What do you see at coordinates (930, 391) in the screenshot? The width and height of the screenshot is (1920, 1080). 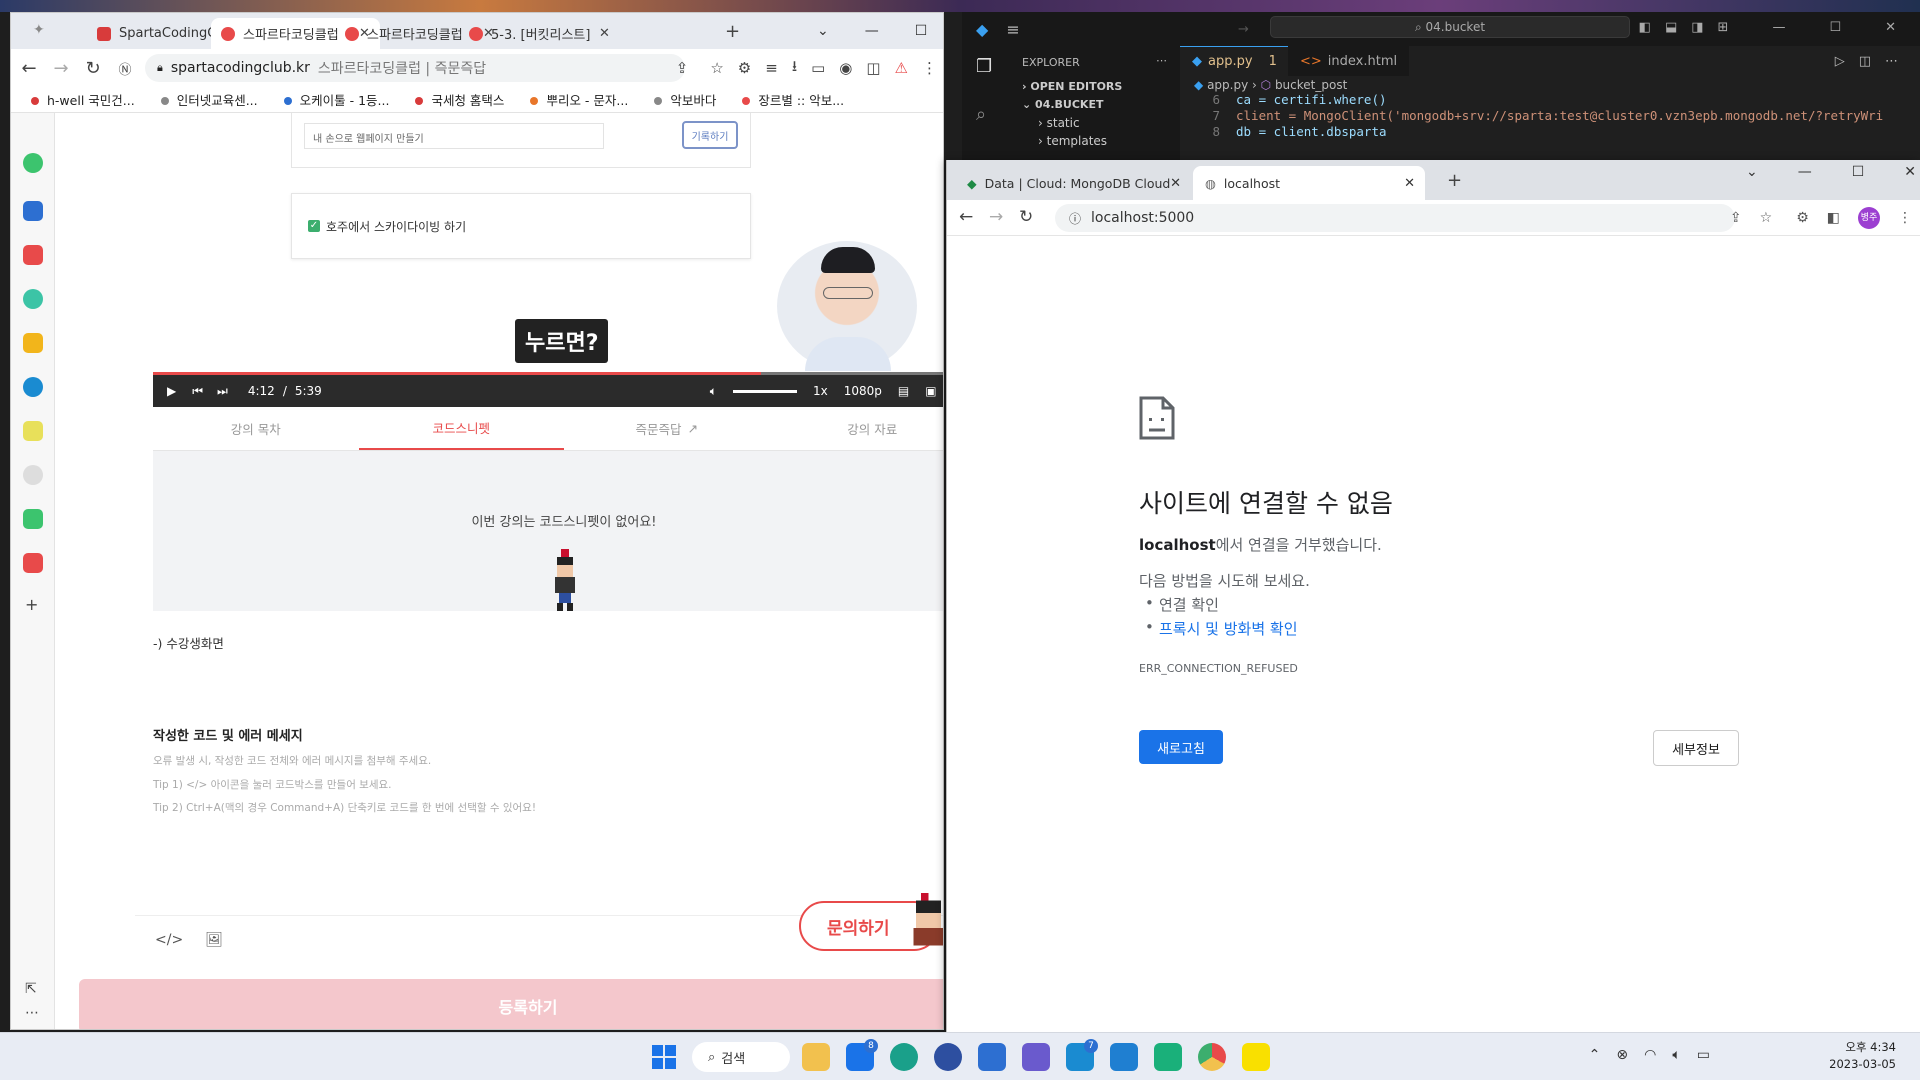 I see `pip-icon: ▣` at bounding box center [930, 391].